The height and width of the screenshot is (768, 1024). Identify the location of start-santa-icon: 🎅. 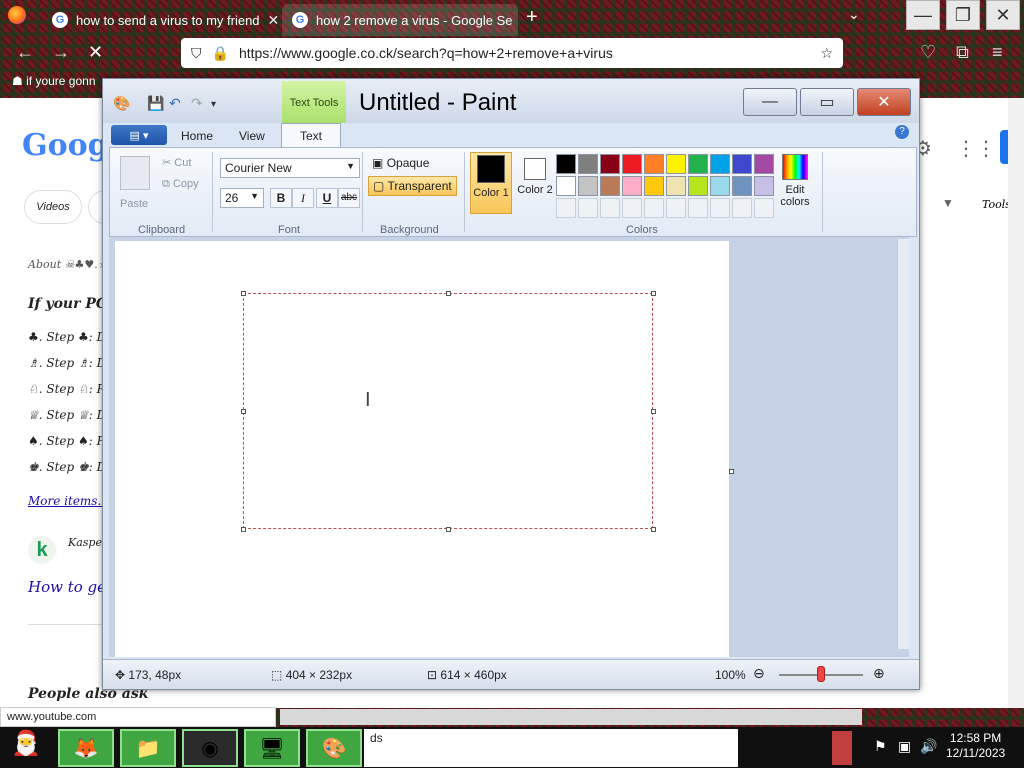
(26, 748).